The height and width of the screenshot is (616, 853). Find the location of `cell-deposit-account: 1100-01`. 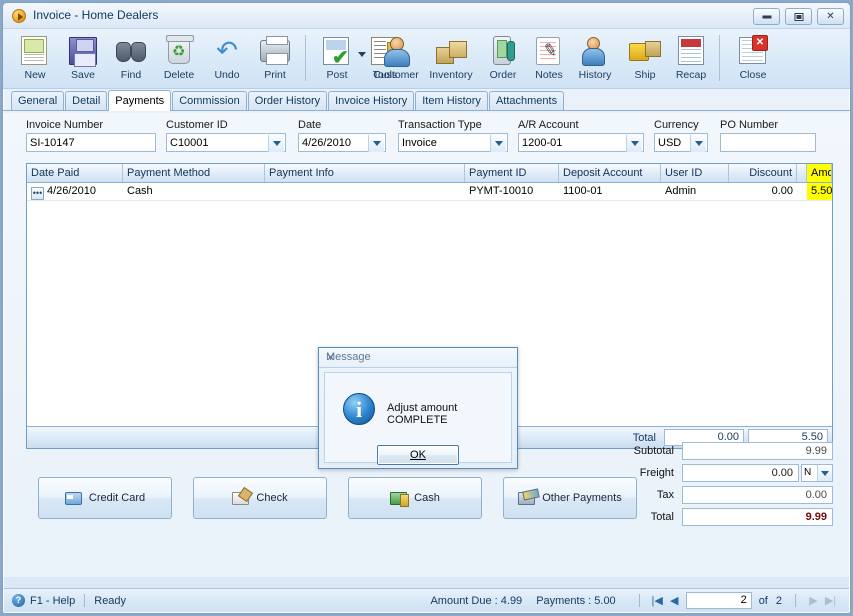

cell-deposit-account: 1100-01 is located at coordinates (610, 191).